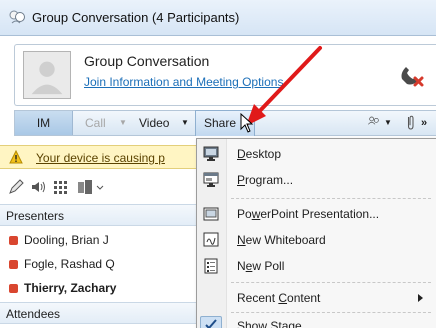 The height and width of the screenshot is (328, 436). I want to click on program-window-icon, so click(211, 179).